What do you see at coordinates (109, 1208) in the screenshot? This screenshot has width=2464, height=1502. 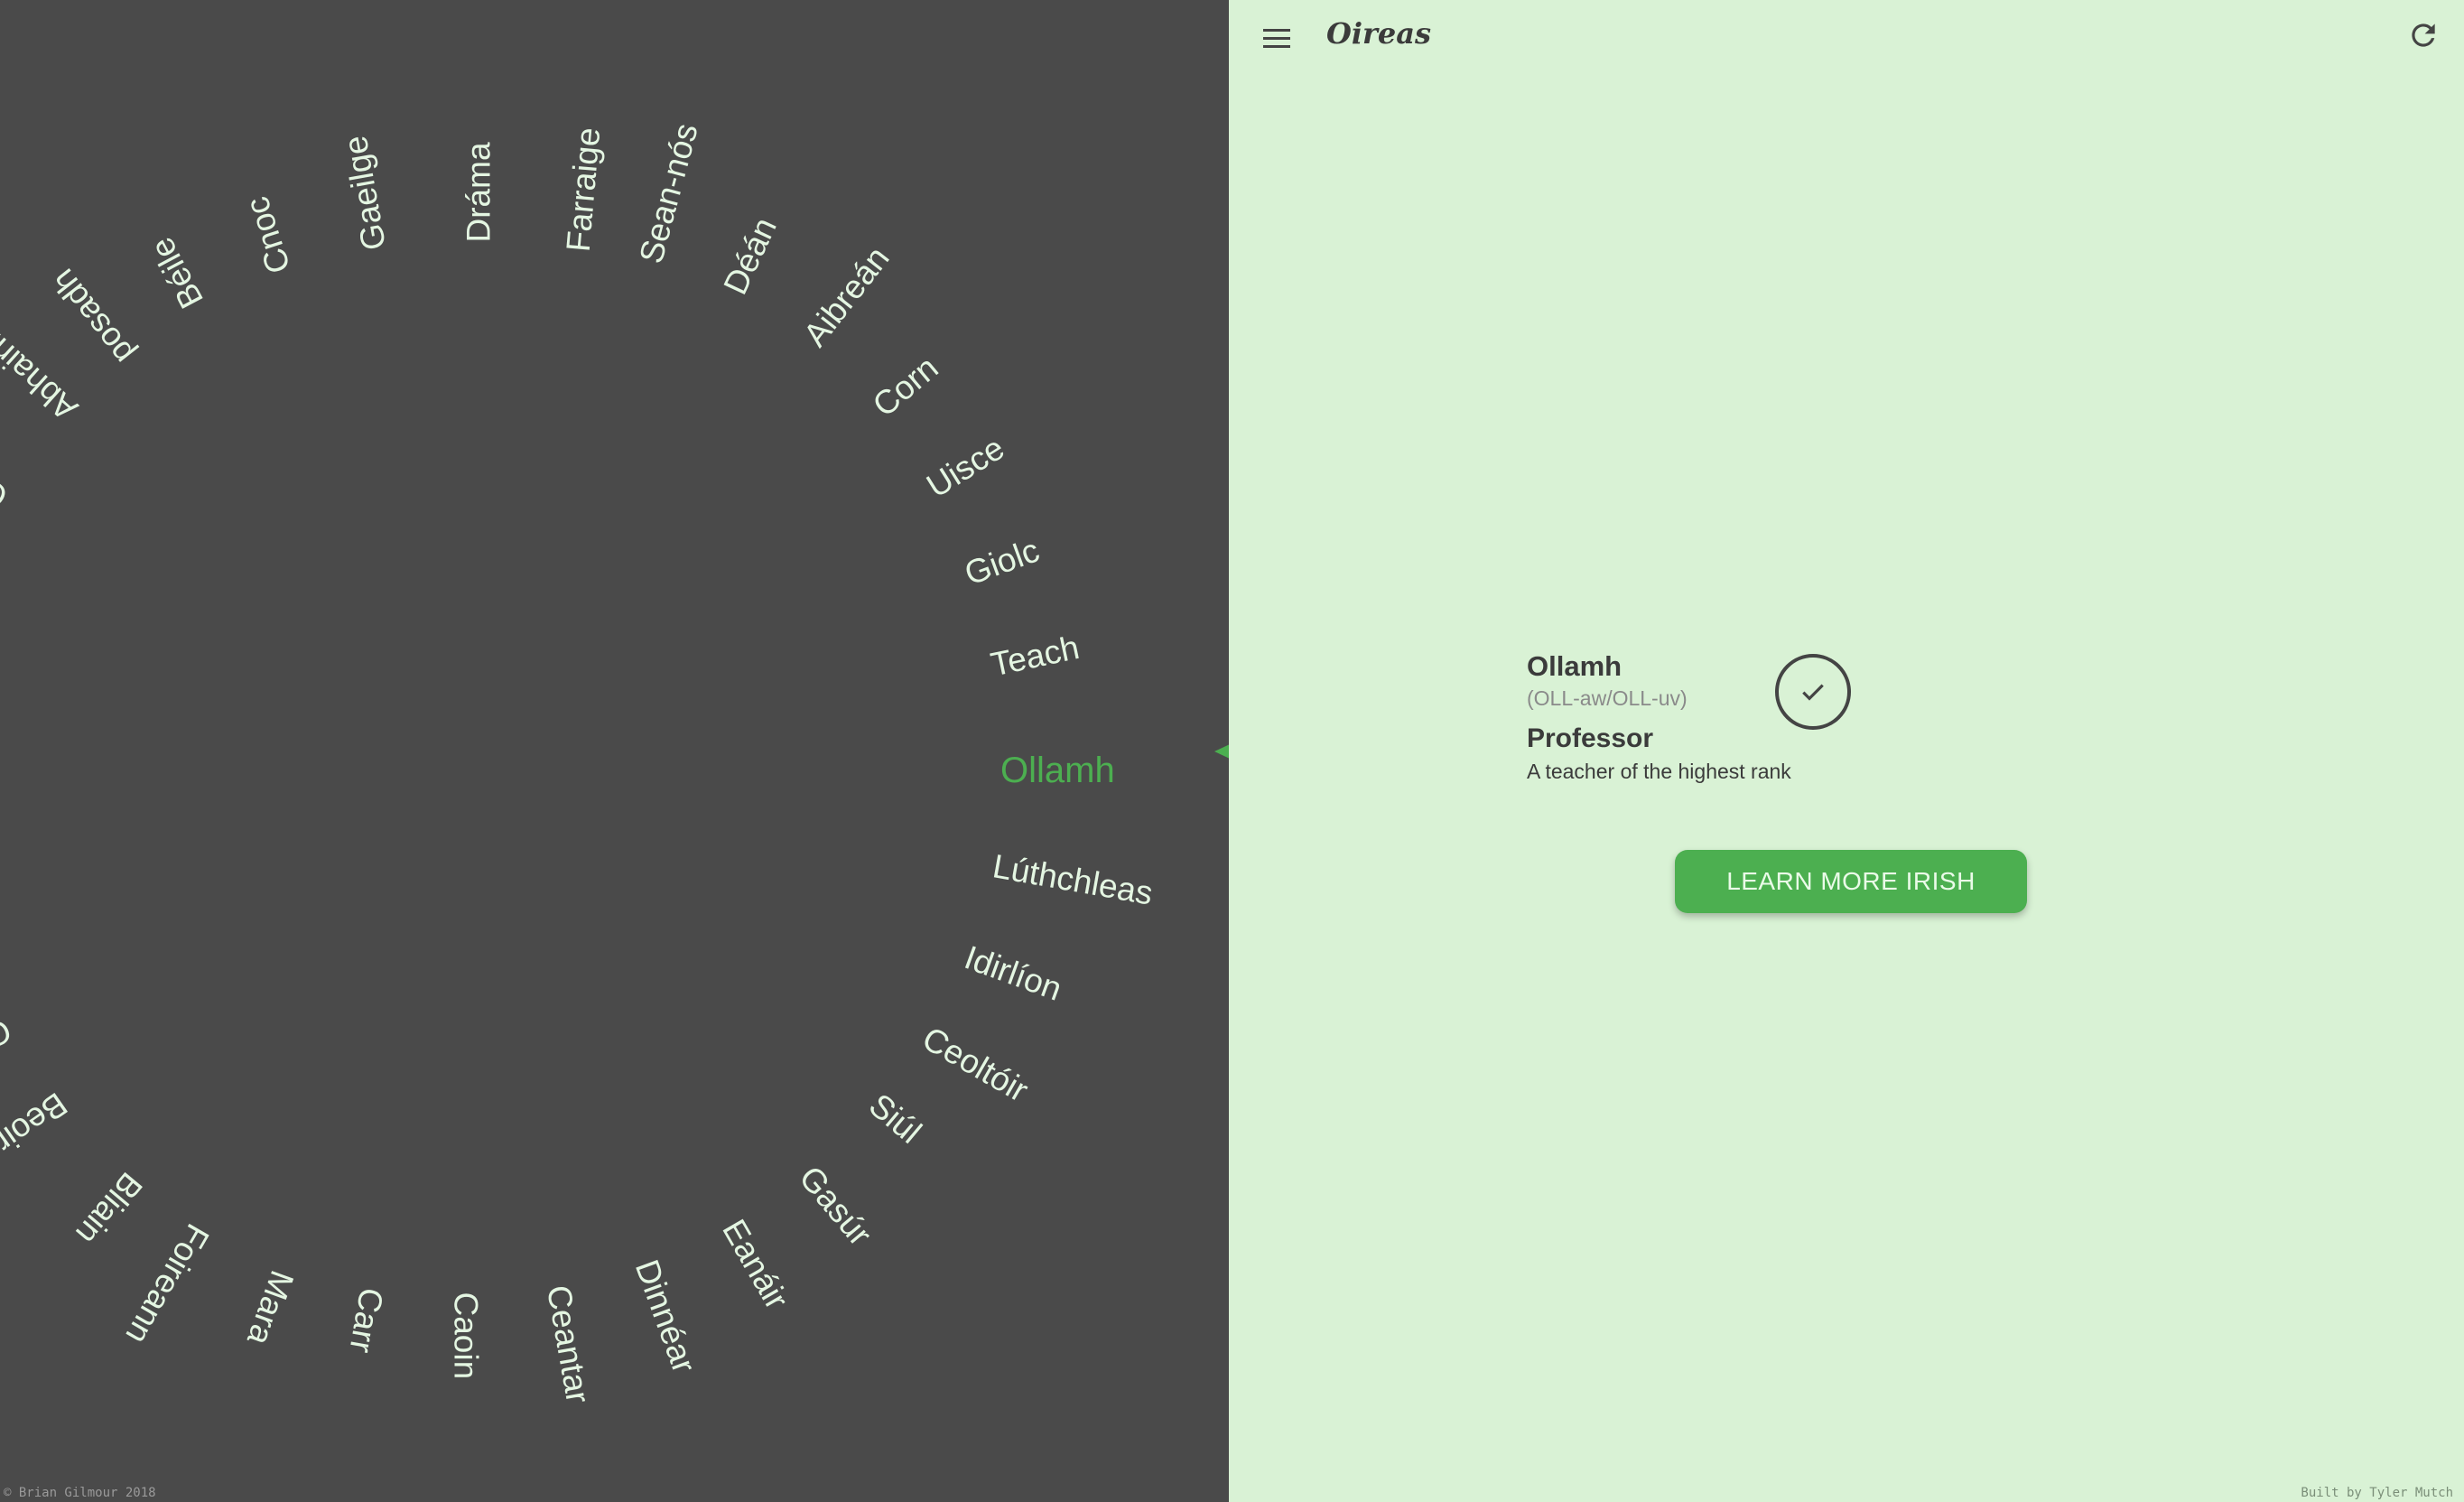 I see `wheel-word: Bliain` at bounding box center [109, 1208].